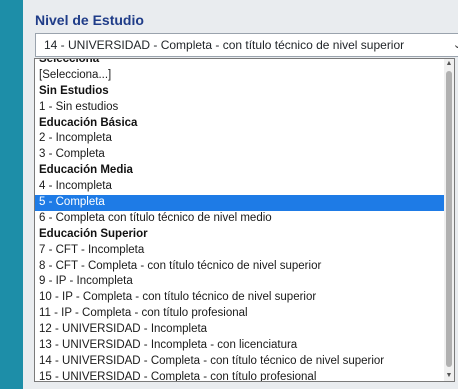 The image size is (458, 389). I want to click on field-label: Nivel de Estudio, so click(89, 20).